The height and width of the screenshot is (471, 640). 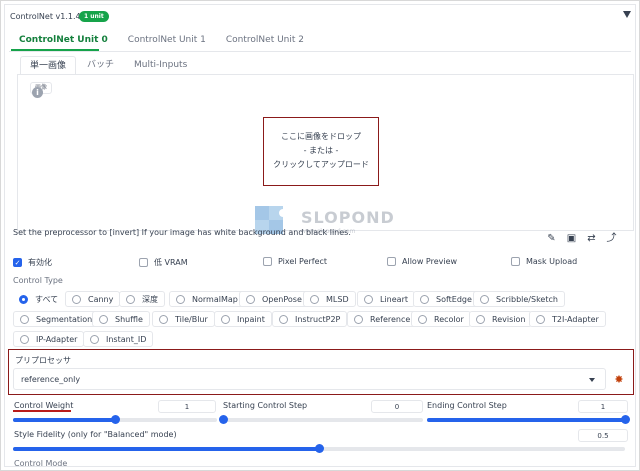 I want to click on tab-unit-2: ControlNet Unit 2, so click(x=265, y=40).